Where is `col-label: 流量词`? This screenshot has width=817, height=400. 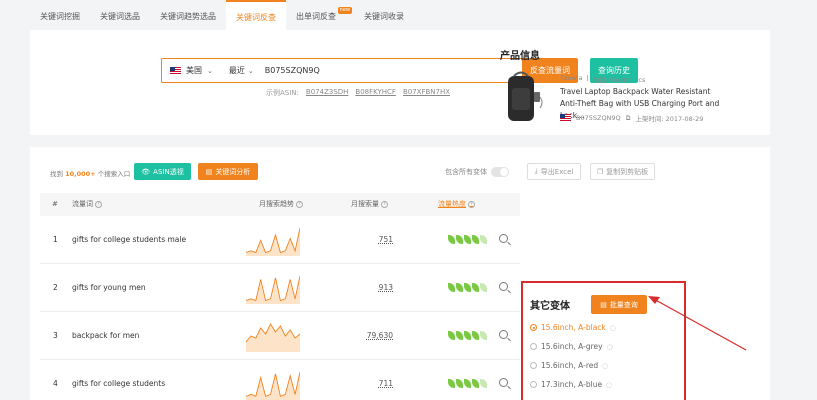
col-label: 流量词 is located at coordinates (82, 204).